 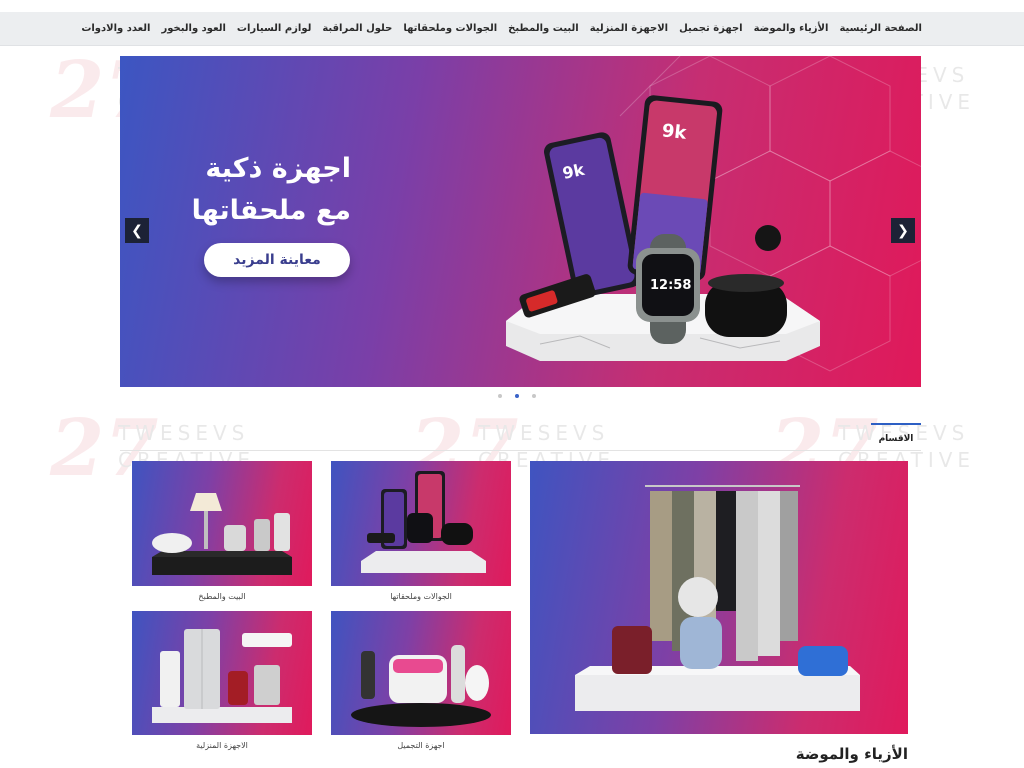 What do you see at coordinates (663, 228) in the screenshot?
I see `hero-product-image: 9k 9k 12:58` at bounding box center [663, 228].